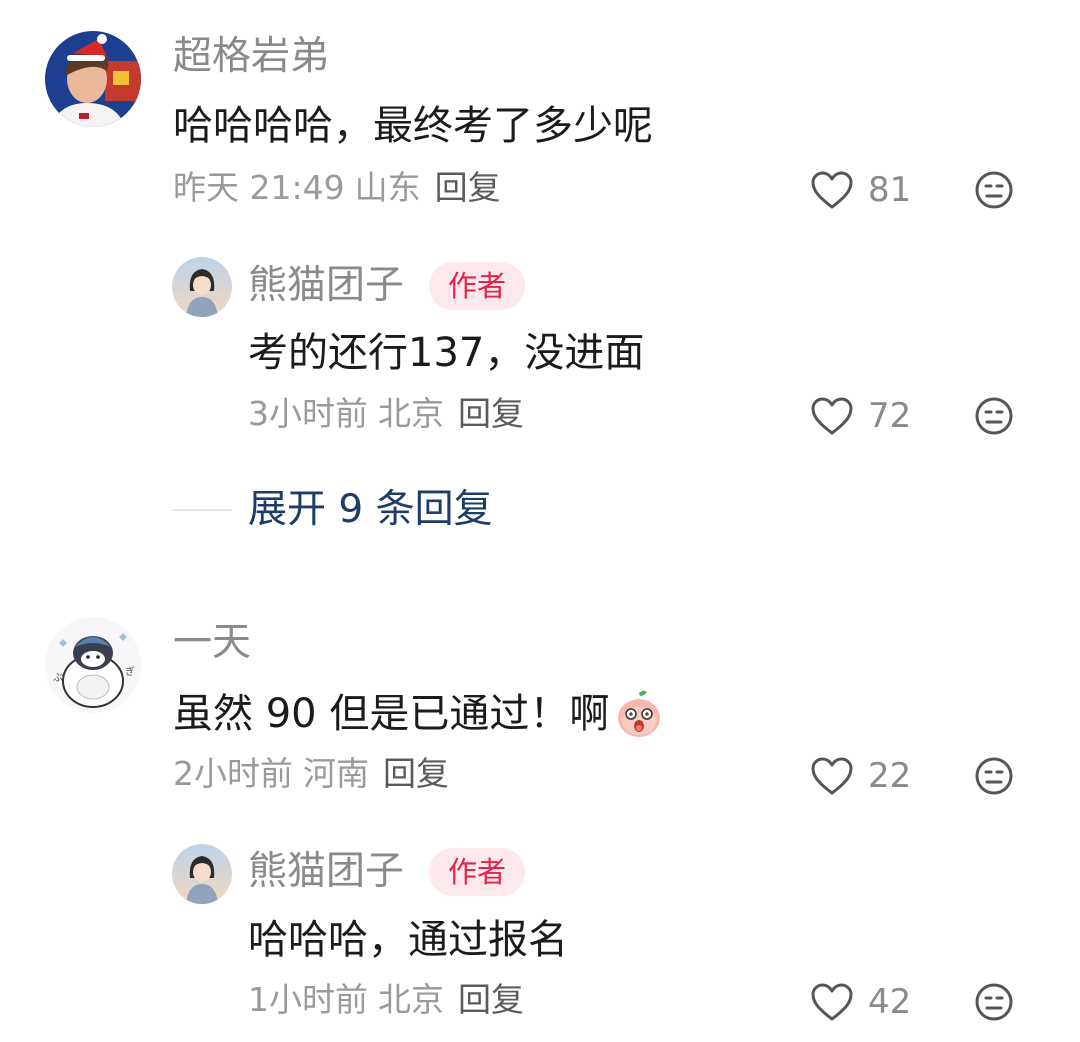 The image size is (1080, 1042). Describe the element at coordinates (308, 413) in the screenshot. I see `reply-time: 3小时前` at that location.